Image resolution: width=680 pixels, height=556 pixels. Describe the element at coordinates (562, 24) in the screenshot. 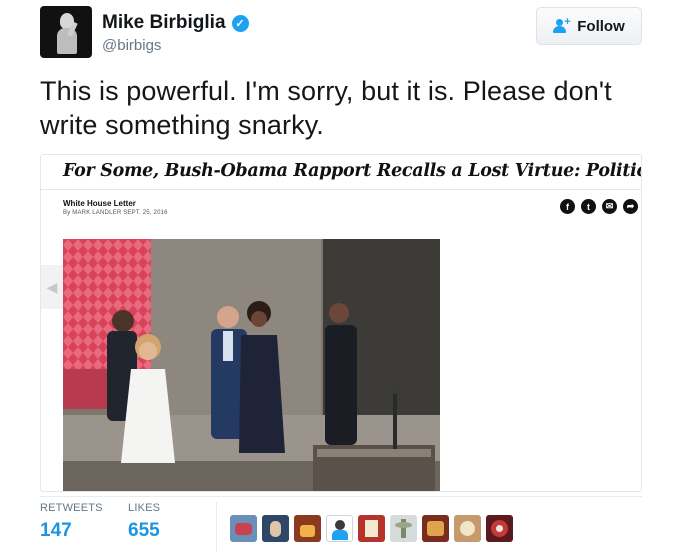

I see `add-user-icon: +` at that location.